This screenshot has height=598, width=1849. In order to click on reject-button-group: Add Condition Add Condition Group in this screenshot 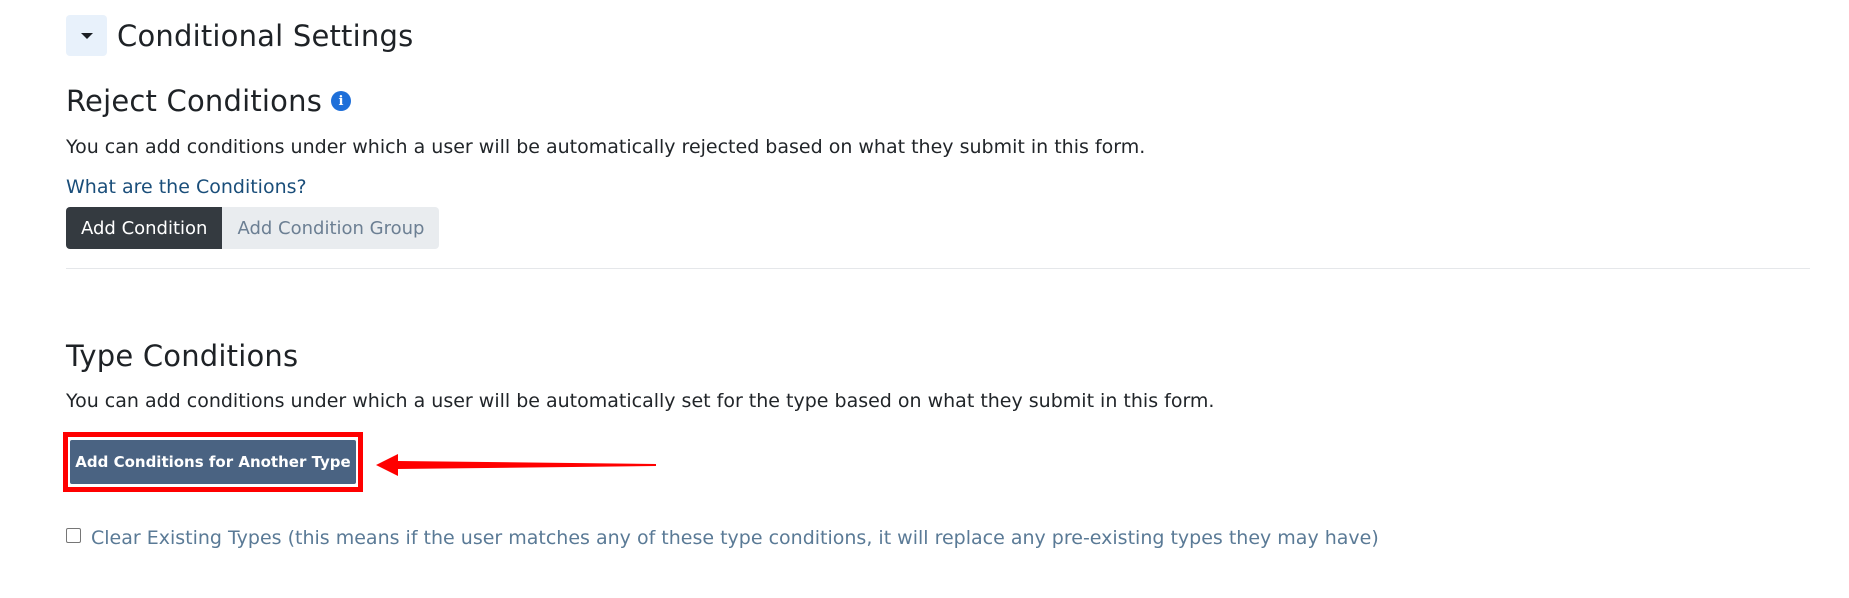, I will do `click(253, 228)`.